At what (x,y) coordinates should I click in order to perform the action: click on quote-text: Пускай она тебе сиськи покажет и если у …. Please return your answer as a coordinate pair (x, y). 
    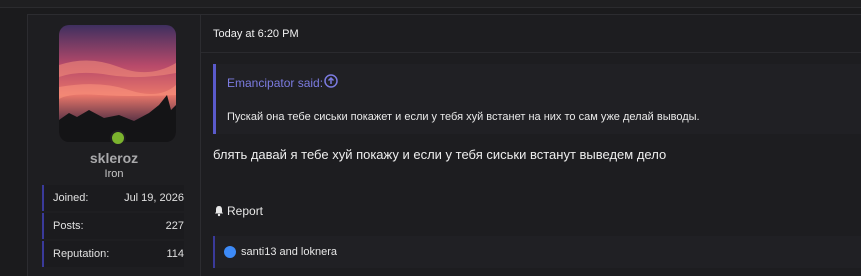
    Looking at the image, I should click on (463, 117).